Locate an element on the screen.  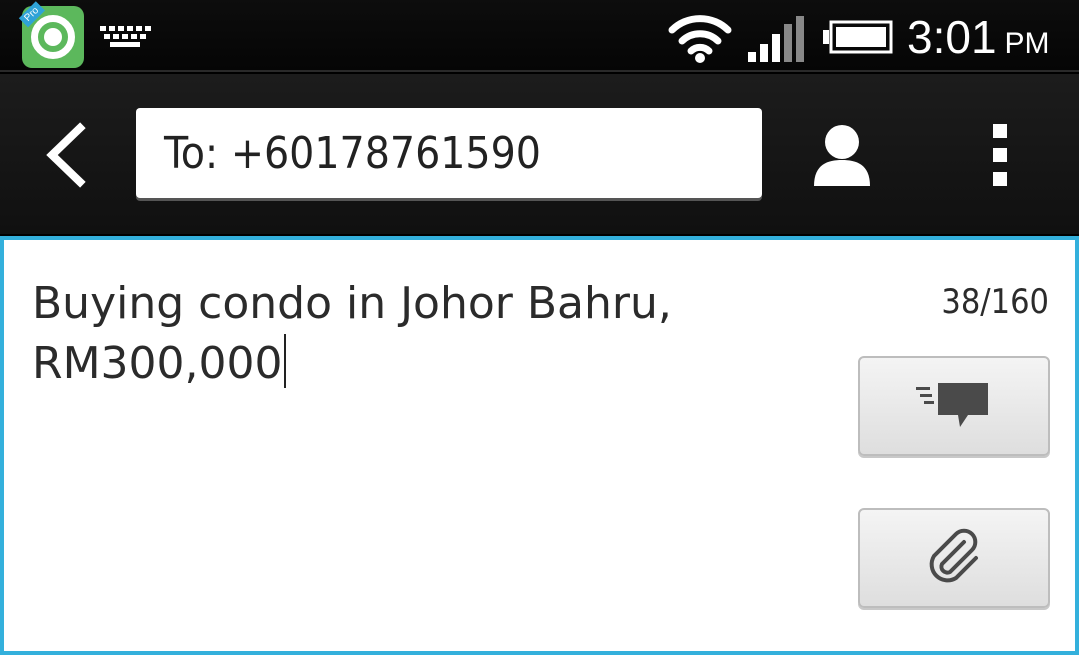
clock-time: 3:01 is located at coordinates (952, 37).